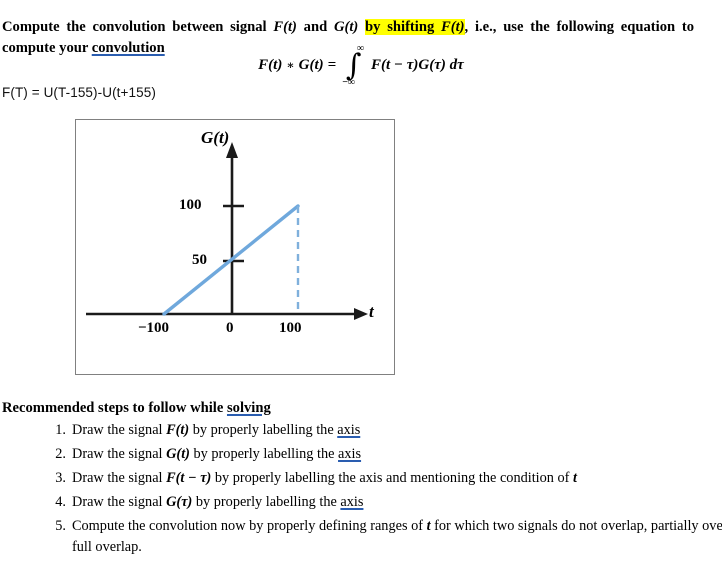  What do you see at coordinates (285, 26) in the screenshot?
I see `intro-var-f: F(t)` at bounding box center [285, 26].